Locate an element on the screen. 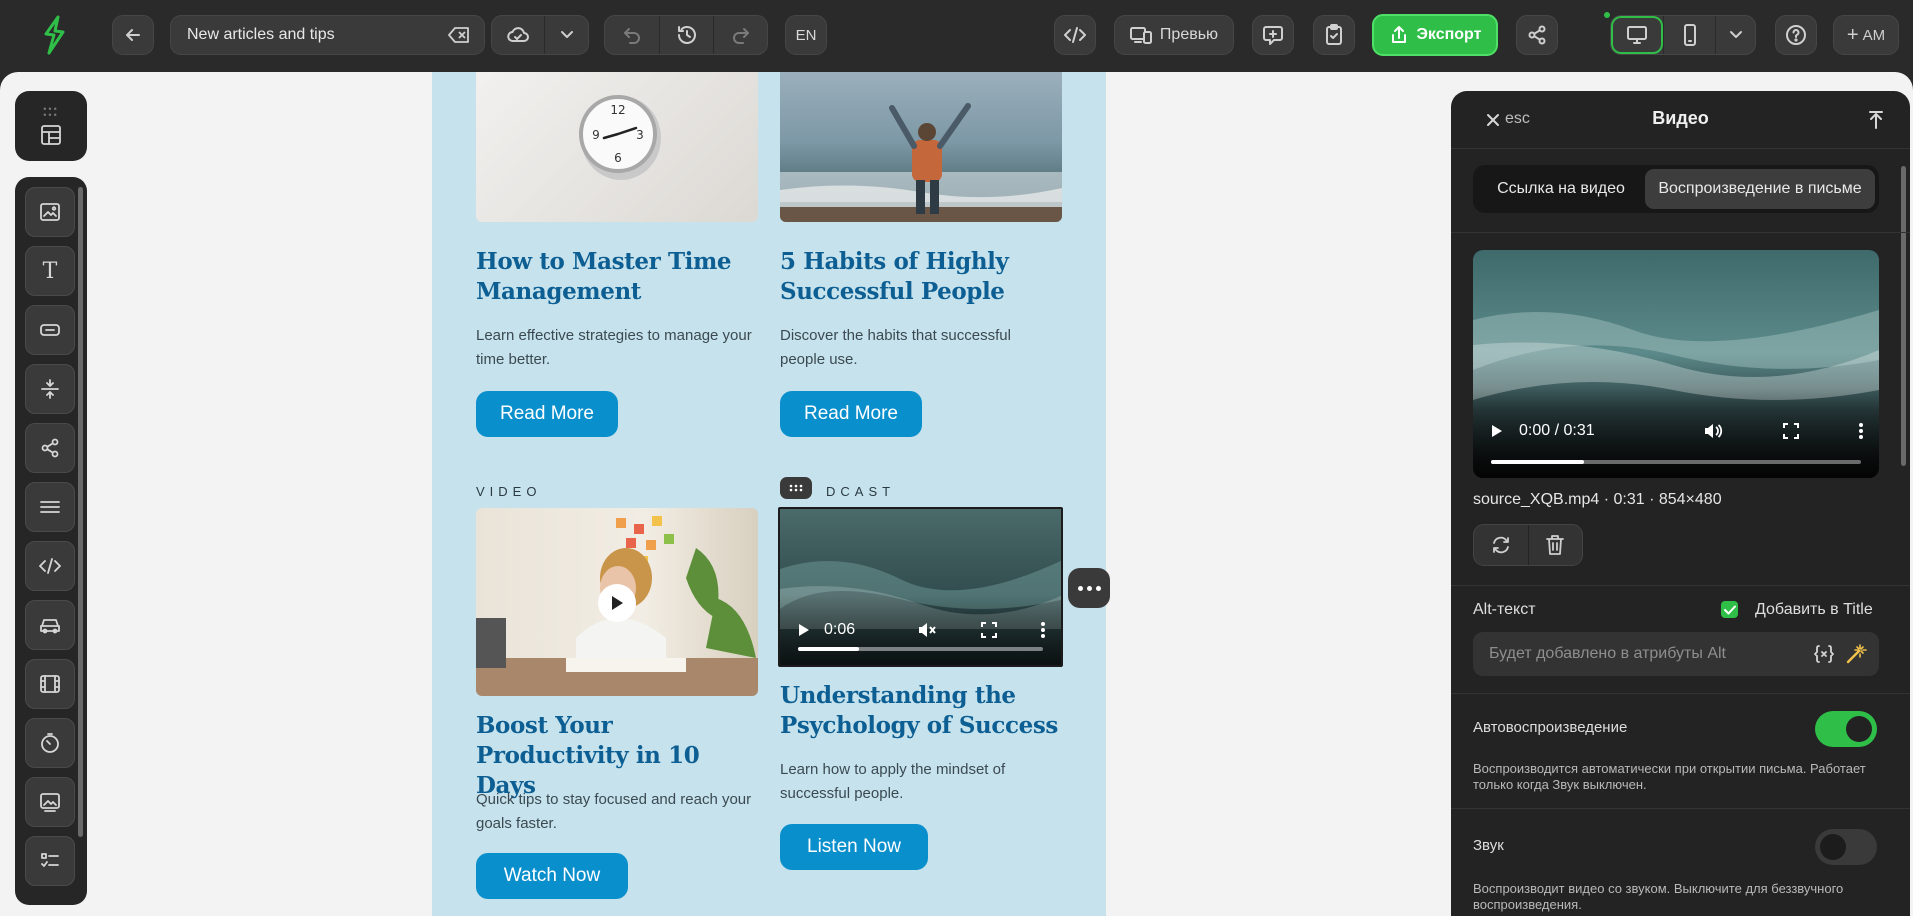 This screenshot has width=1913, height=916. menu-block-tool is located at coordinates (50, 625).